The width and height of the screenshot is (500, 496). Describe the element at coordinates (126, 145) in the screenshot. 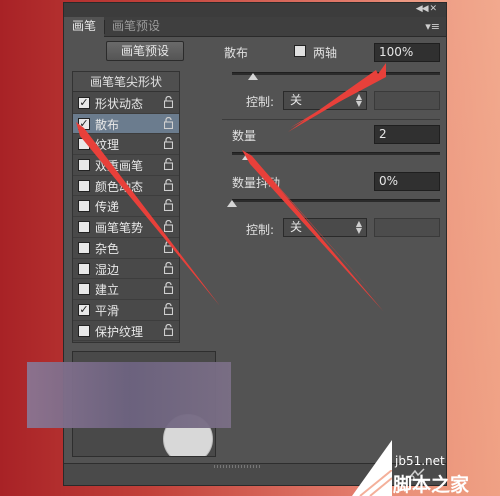

I see `list-item: 纹理` at that location.